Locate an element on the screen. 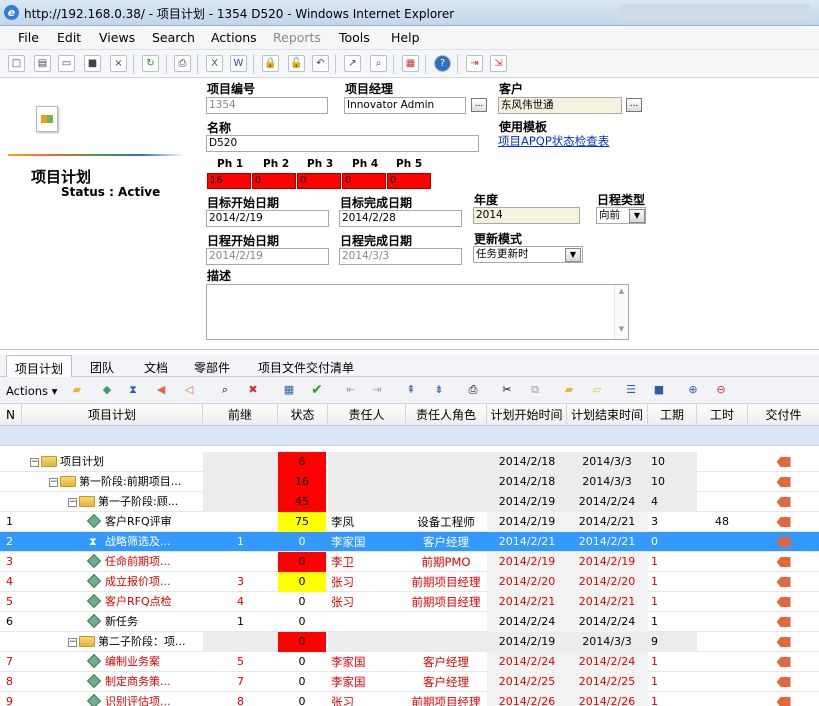  save-icon: ■ is located at coordinates (92, 63).